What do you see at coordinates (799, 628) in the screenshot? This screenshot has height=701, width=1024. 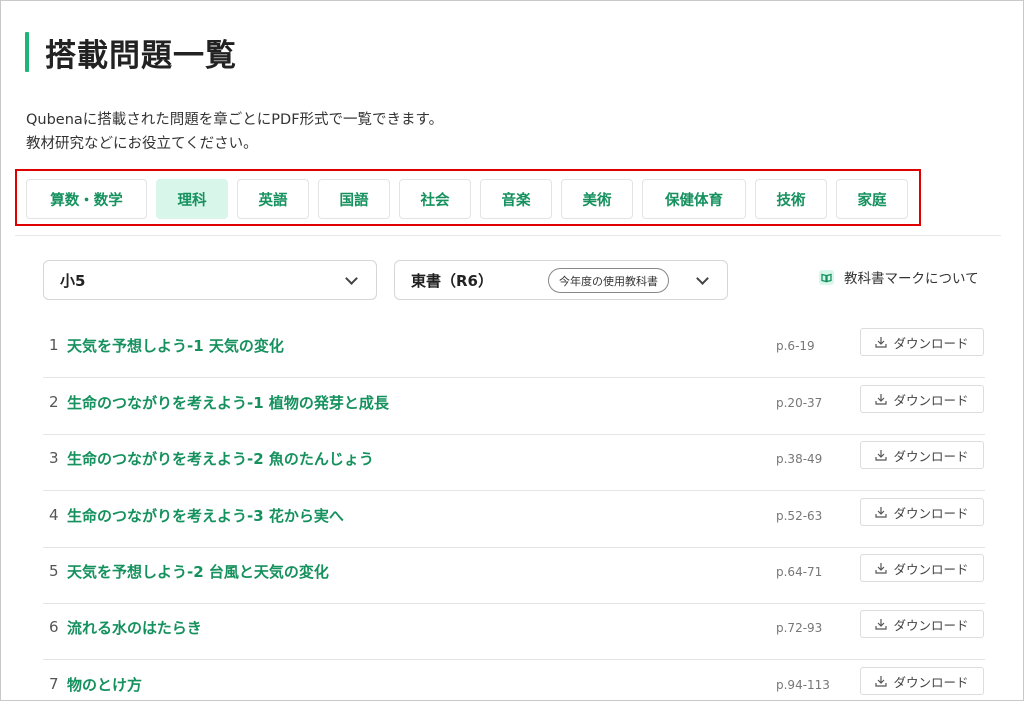 I see `chapter-pages: p.72-93` at bounding box center [799, 628].